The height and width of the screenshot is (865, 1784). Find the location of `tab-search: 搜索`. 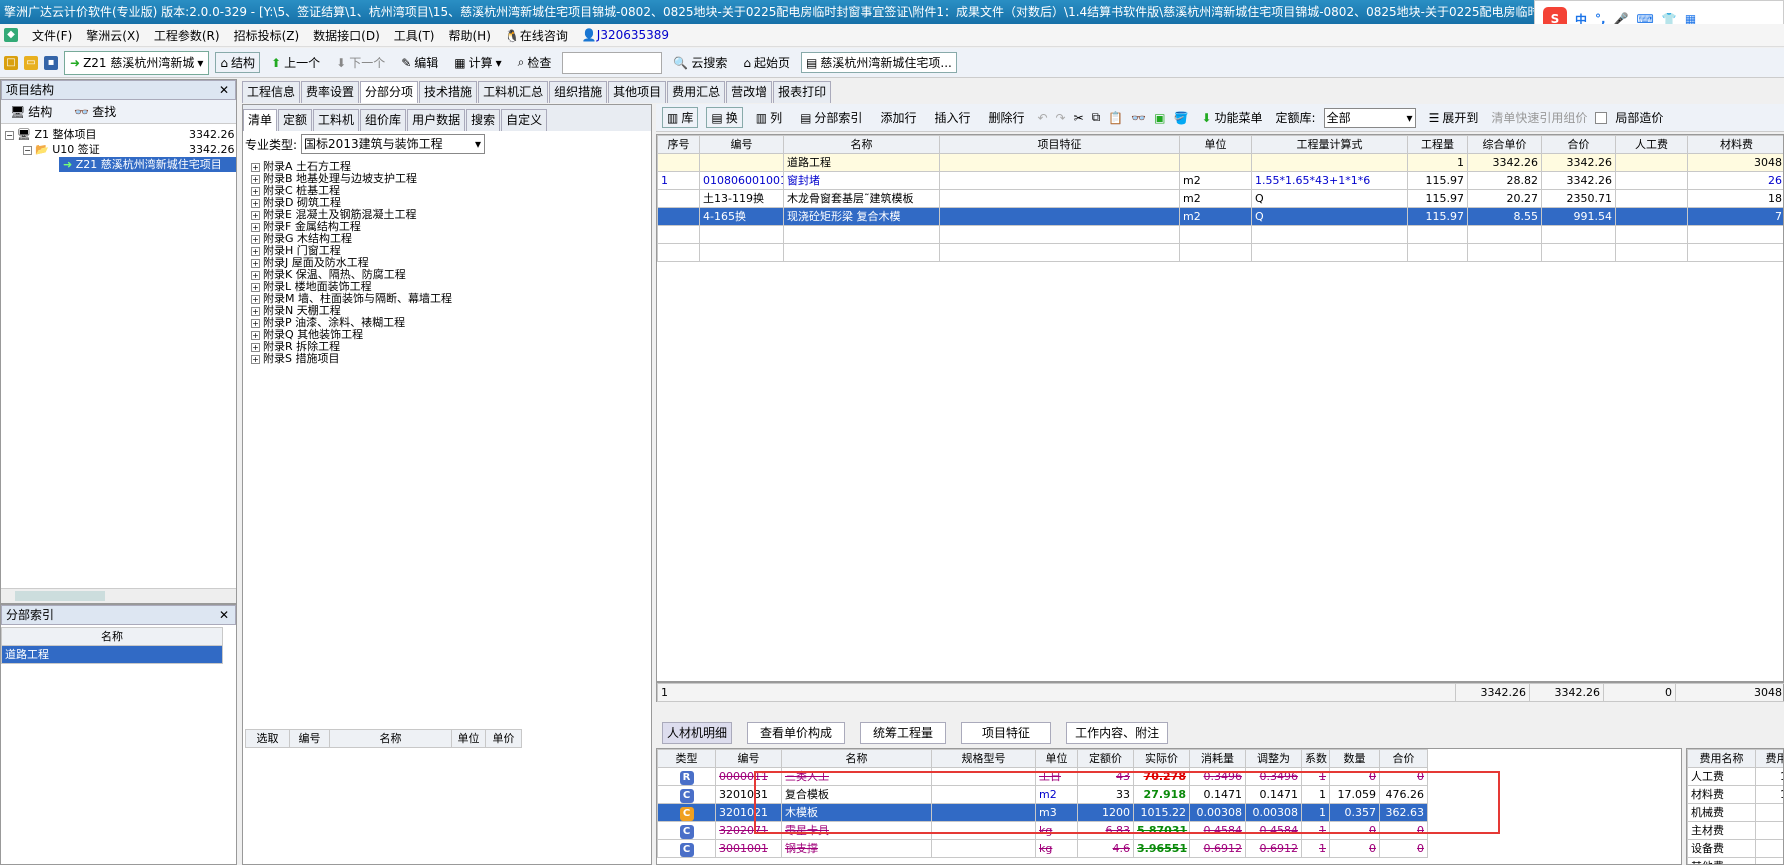

tab-search: 搜索 is located at coordinates (483, 120).